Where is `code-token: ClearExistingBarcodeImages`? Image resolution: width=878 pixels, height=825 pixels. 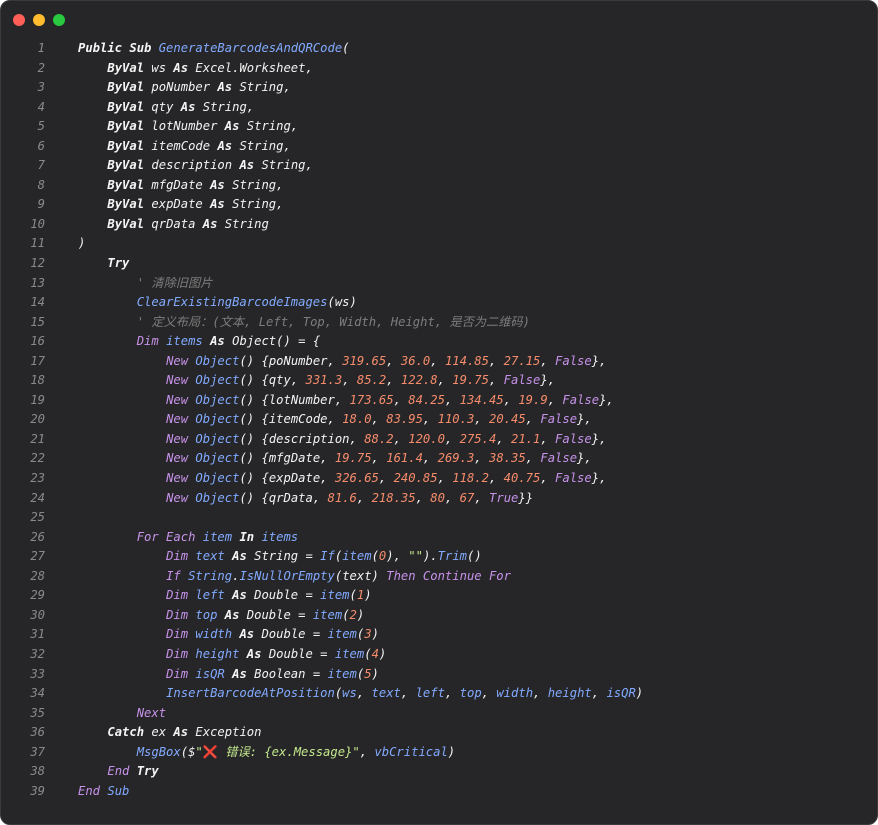 code-token: ClearExistingBarcodeImages is located at coordinates (232, 302).